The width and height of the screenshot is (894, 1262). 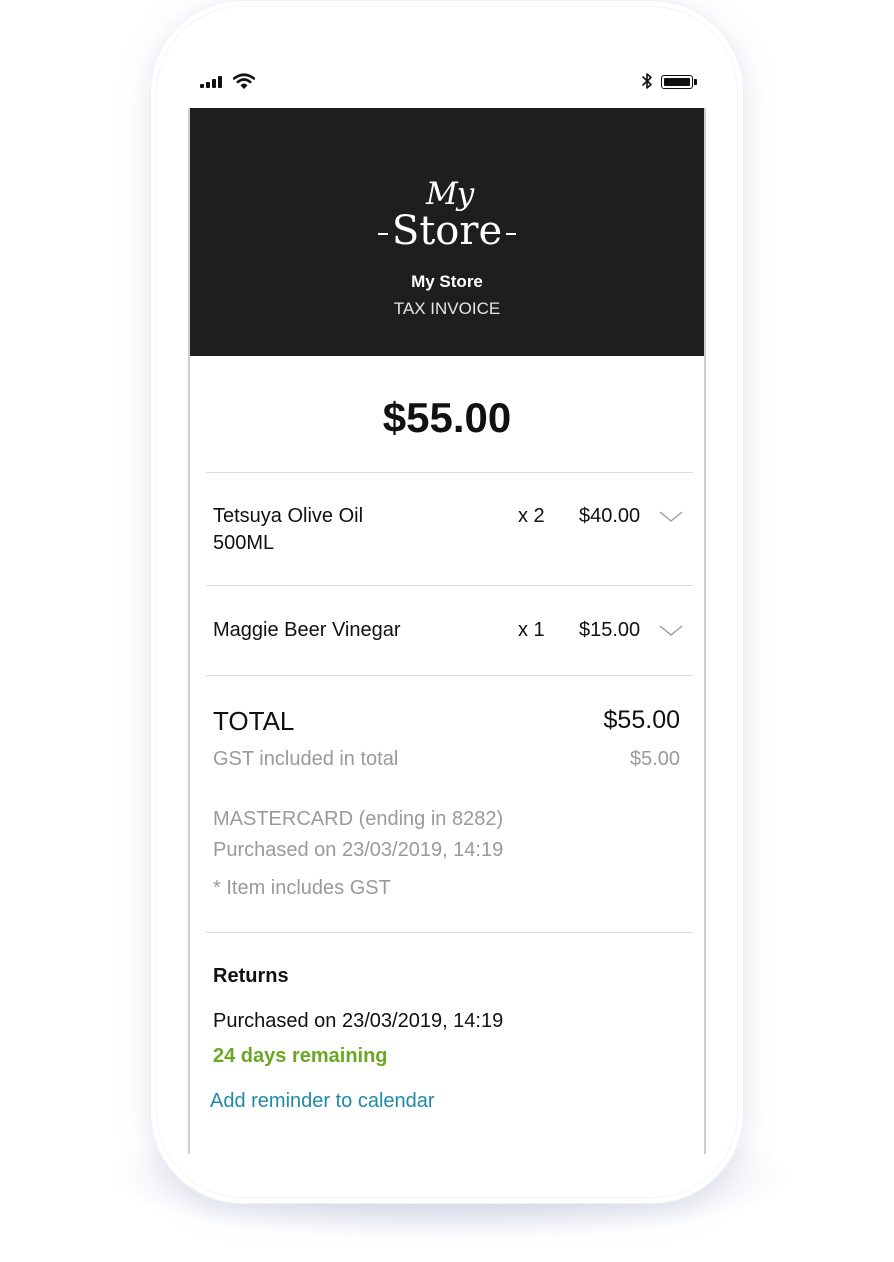 What do you see at coordinates (300, 1056) in the screenshot?
I see `days-remaining: 24 days remaining` at bounding box center [300, 1056].